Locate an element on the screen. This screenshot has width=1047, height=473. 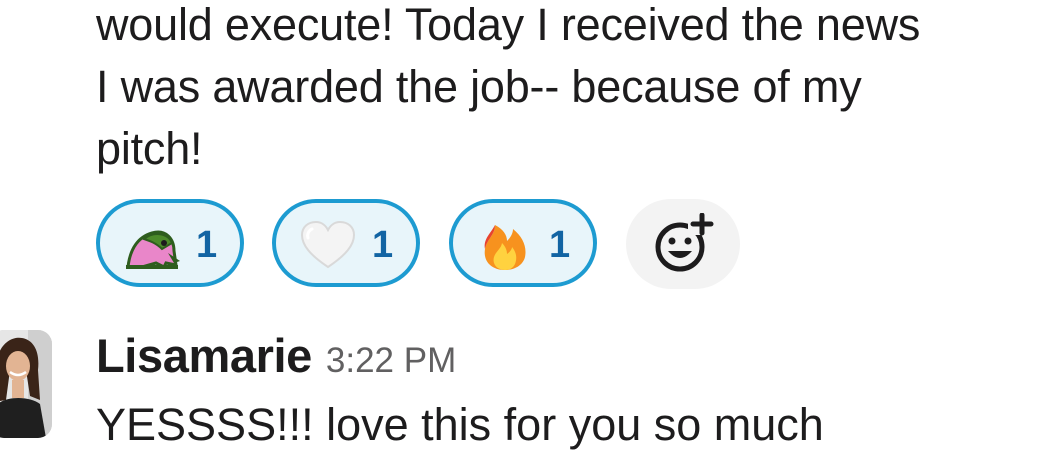
avatar is located at coordinates (26, 384).